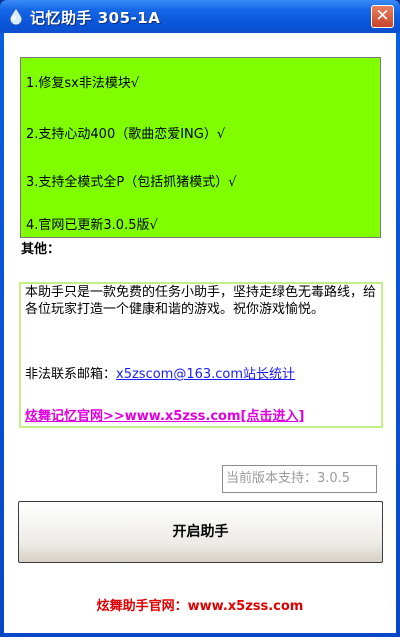 This screenshot has height=637, width=400. I want to click on window-title: 记忆助手 305-1A, so click(95, 18).